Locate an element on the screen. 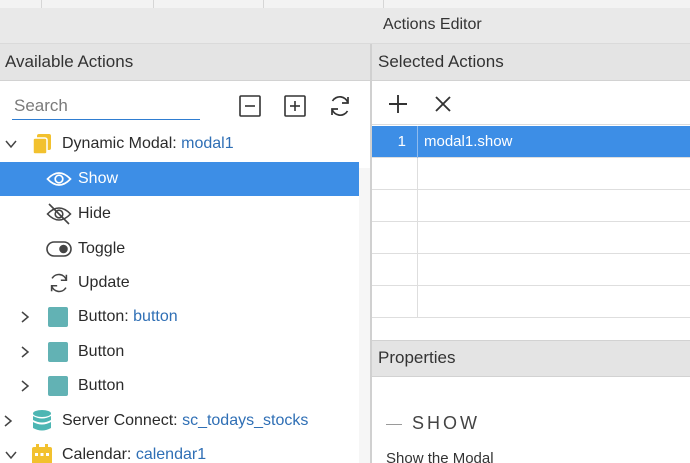 The image size is (690, 463). available-actions-title: Available Actions is located at coordinates (69, 61).